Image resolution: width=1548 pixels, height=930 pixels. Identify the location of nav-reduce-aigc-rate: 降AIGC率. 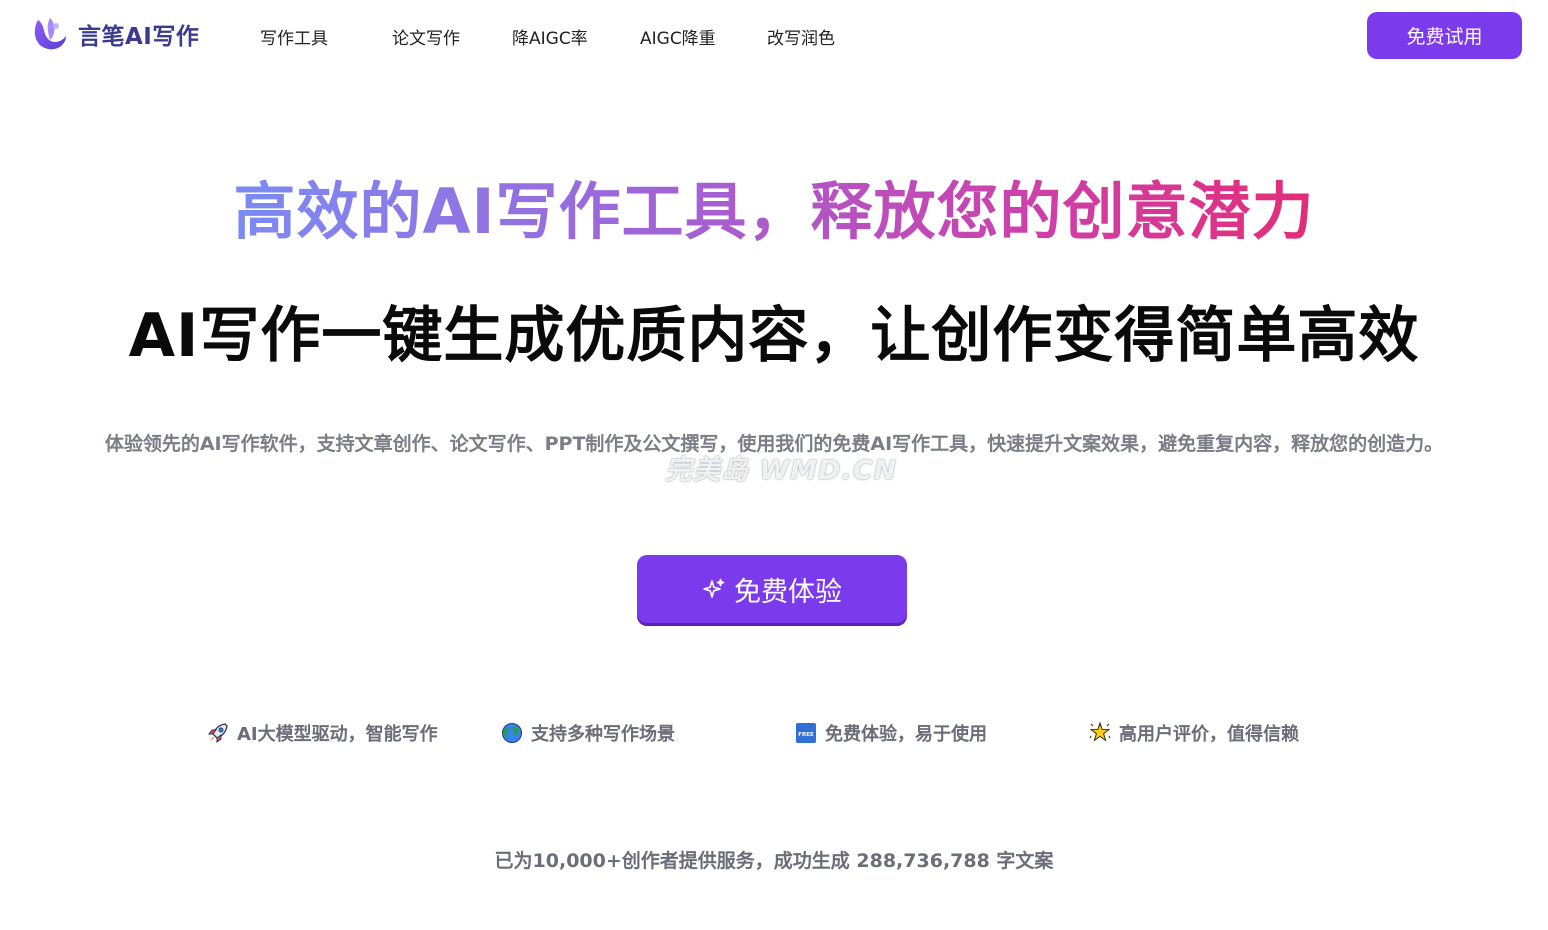
(550, 36).